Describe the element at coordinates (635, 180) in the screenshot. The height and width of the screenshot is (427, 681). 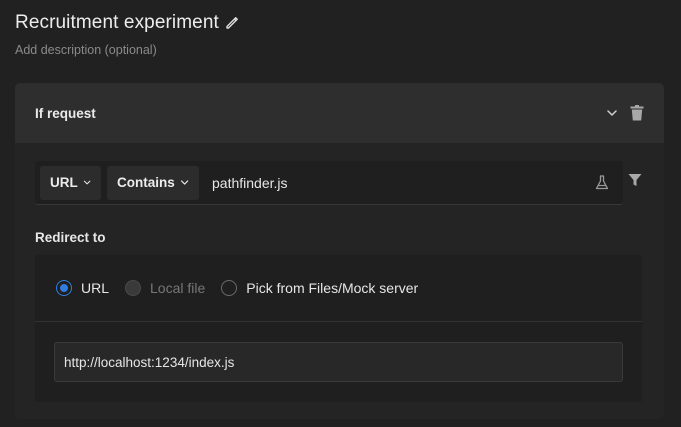
I see `filter-icon` at that location.